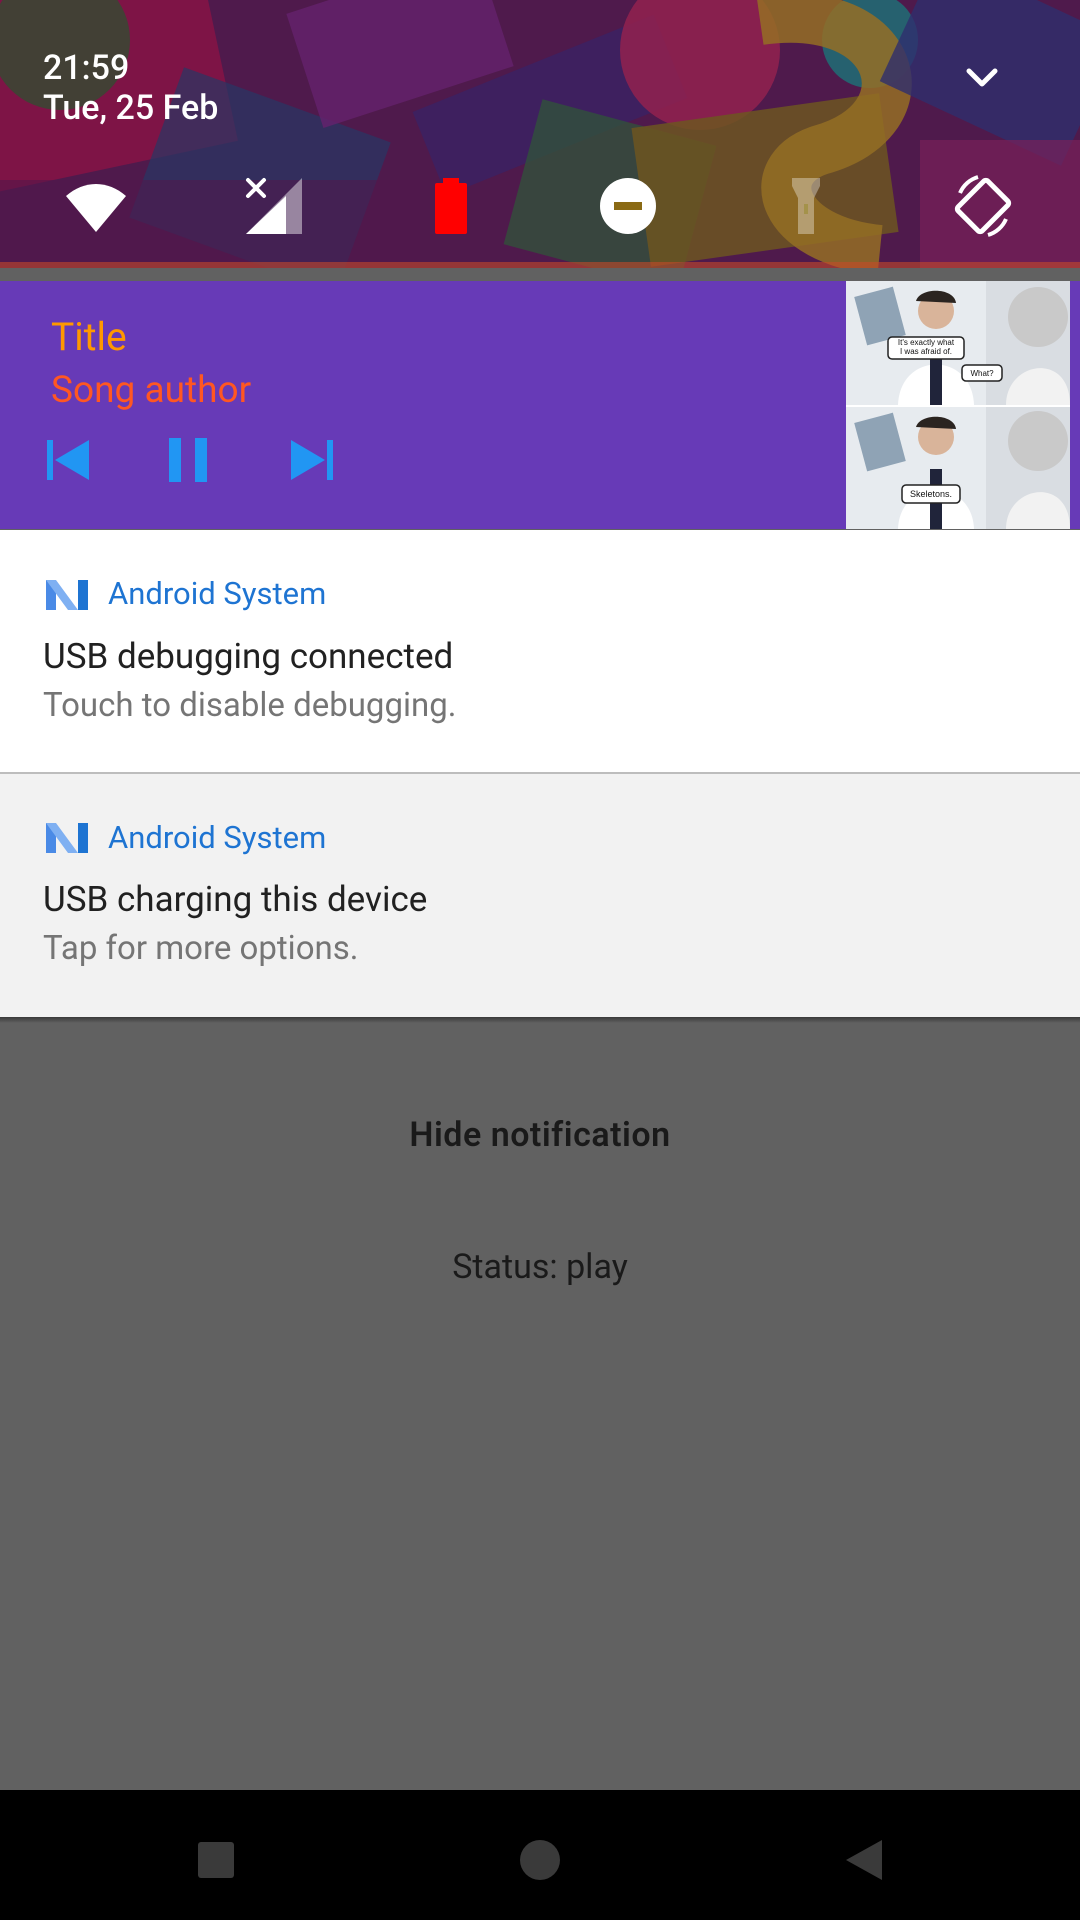  I want to click on wifi-icon, so click(96, 206).